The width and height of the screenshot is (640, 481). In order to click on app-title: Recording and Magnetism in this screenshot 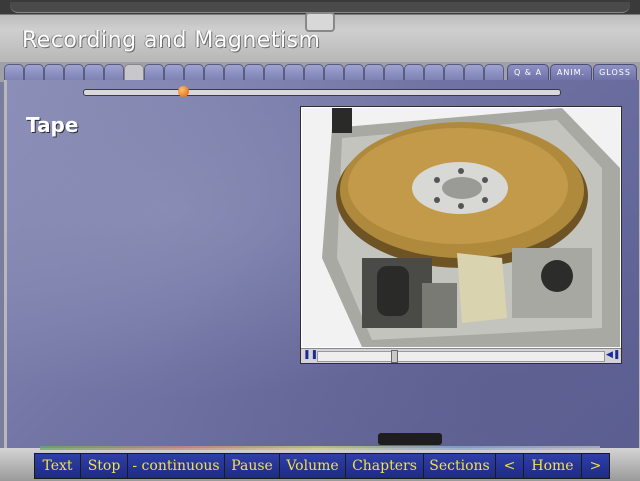, I will do `click(171, 40)`.